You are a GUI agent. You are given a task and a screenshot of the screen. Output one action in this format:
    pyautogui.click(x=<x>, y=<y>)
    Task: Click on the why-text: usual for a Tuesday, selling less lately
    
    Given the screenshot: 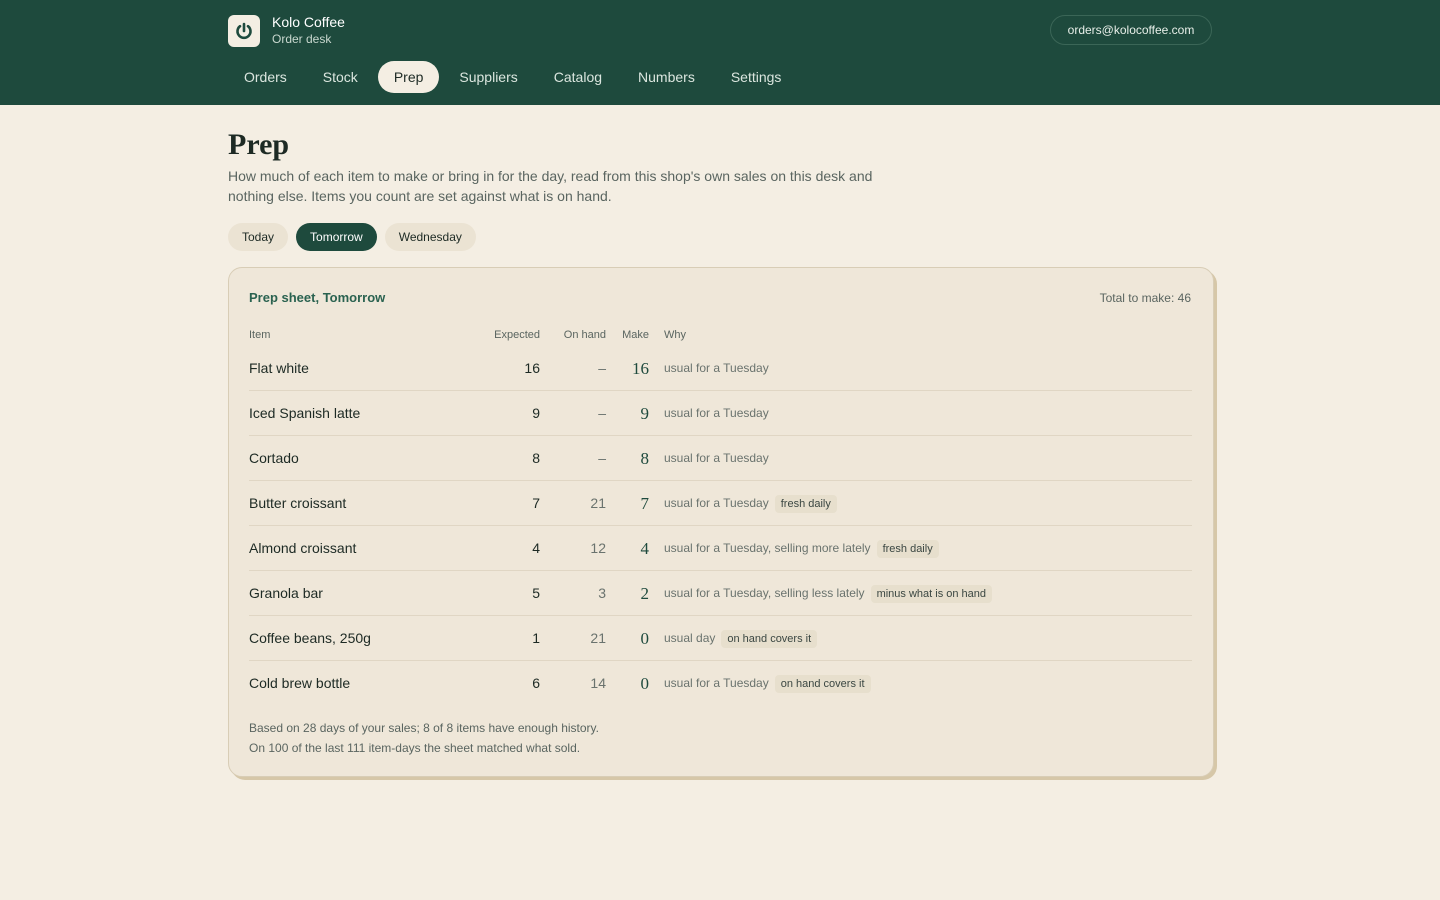 What is the action you would take?
    pyautogui.click(x=764, y=593)
    